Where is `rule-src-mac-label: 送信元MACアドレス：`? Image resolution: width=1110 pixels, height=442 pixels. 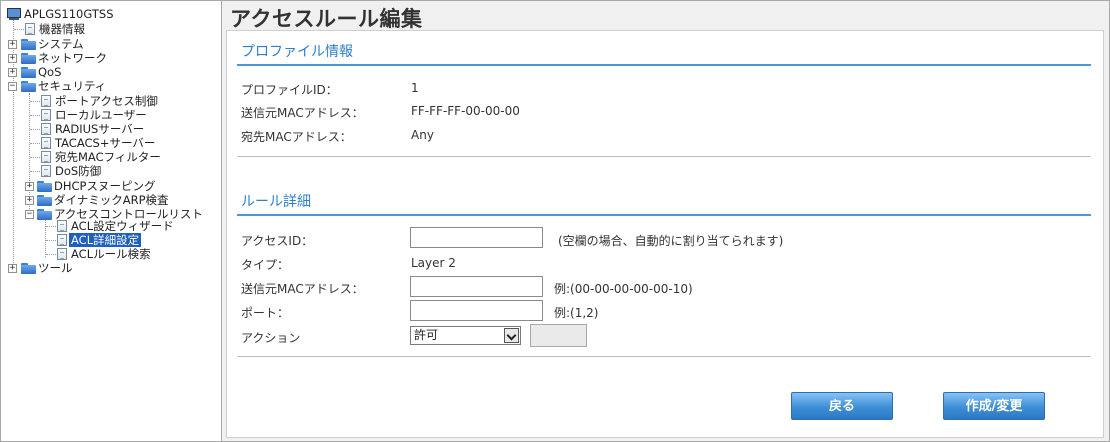 rule-src-mac-label: 送信元MACアドレス： is located at coordinates (302, 289).